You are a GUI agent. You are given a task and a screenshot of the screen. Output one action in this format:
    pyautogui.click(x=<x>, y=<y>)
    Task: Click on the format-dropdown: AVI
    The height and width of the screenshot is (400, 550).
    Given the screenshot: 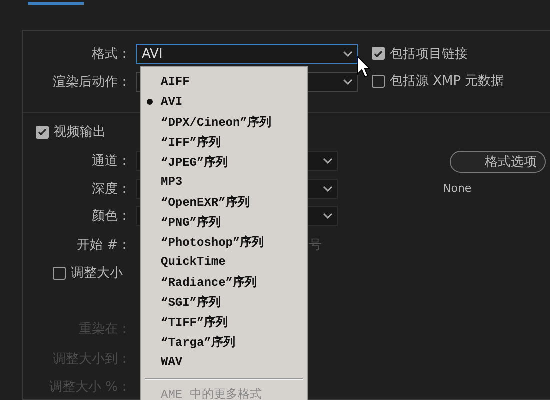 What is the action you would take?
    pyautogui.click(x=247, y=54)
    